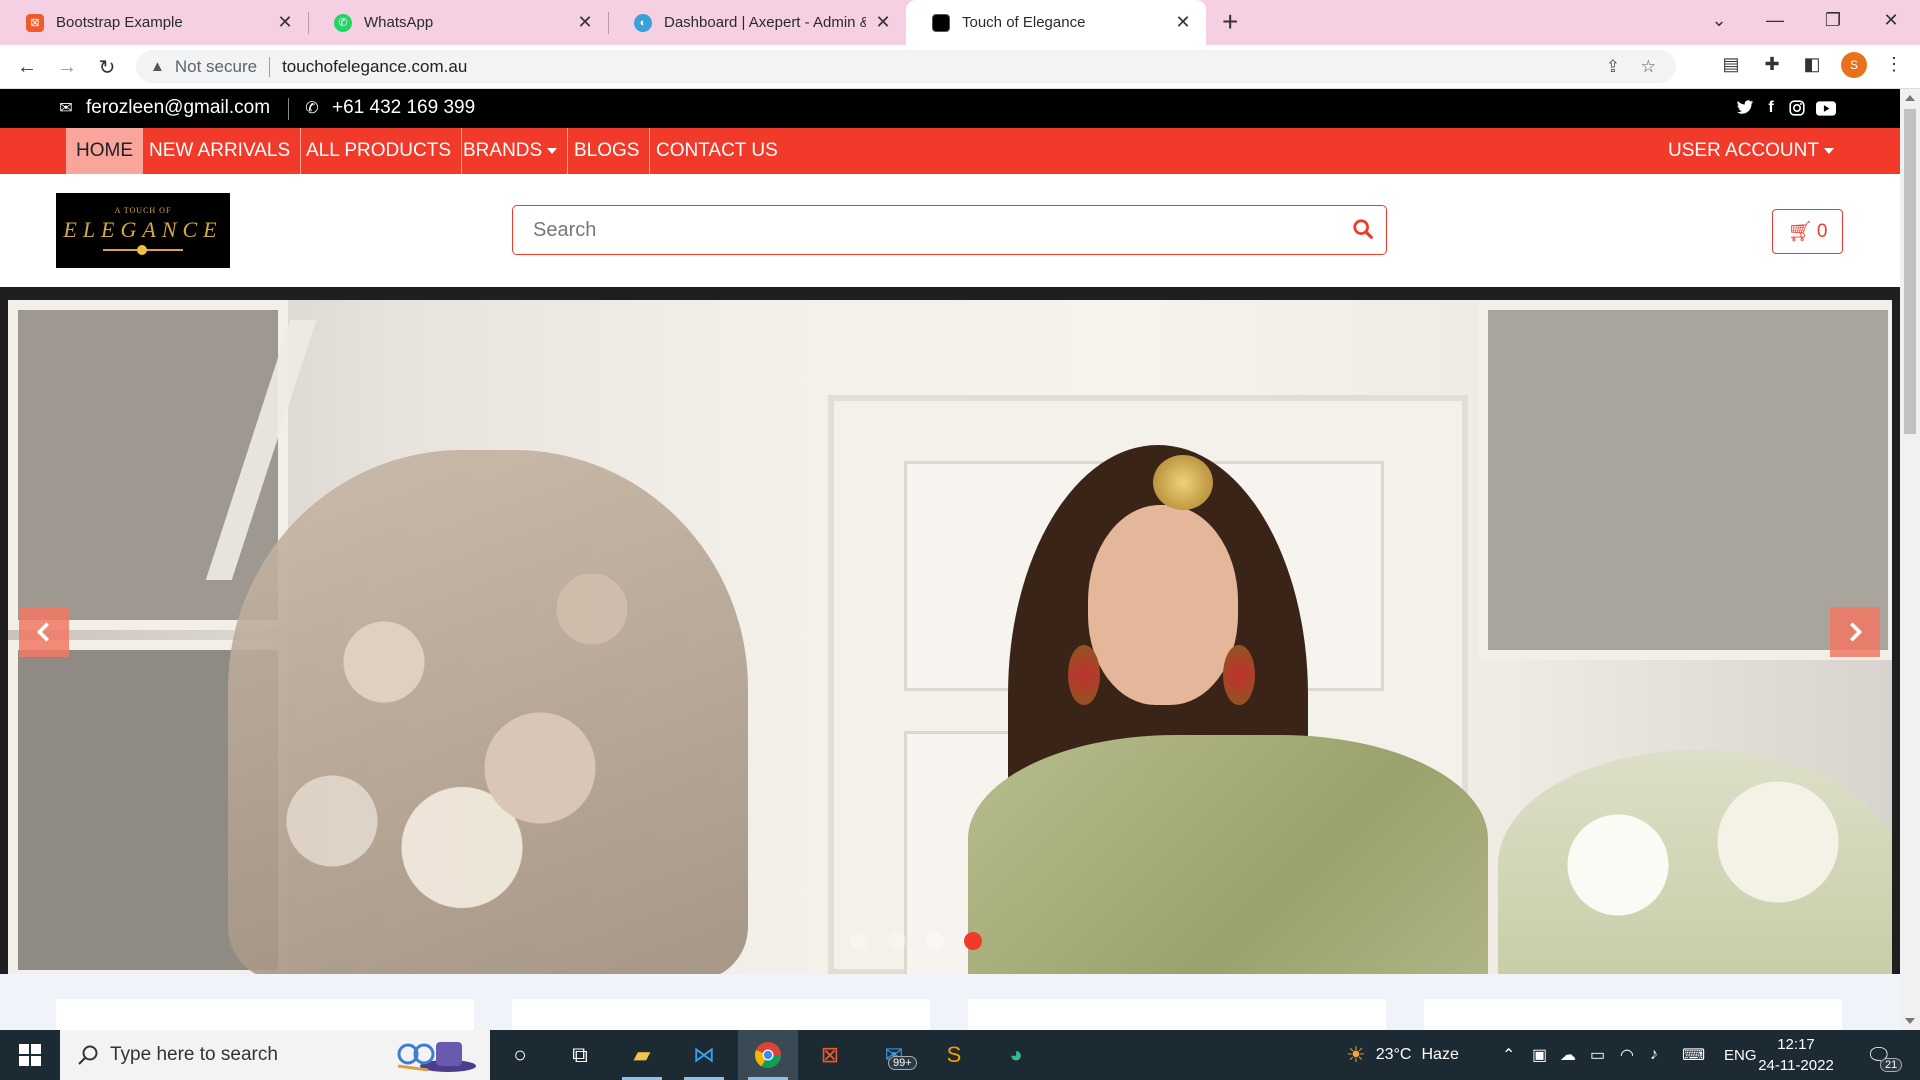 This screenshot has width=1920, height=1080. I want to click on page-scrollbar, so click(1910, 559).